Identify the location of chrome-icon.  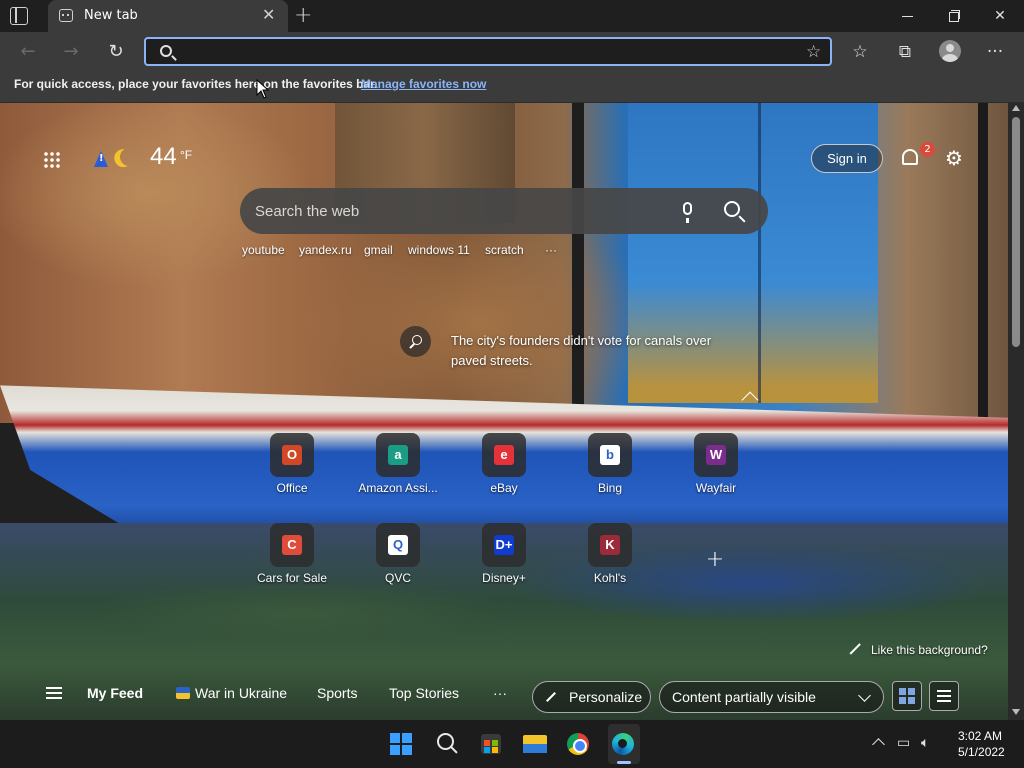
(578, 744).